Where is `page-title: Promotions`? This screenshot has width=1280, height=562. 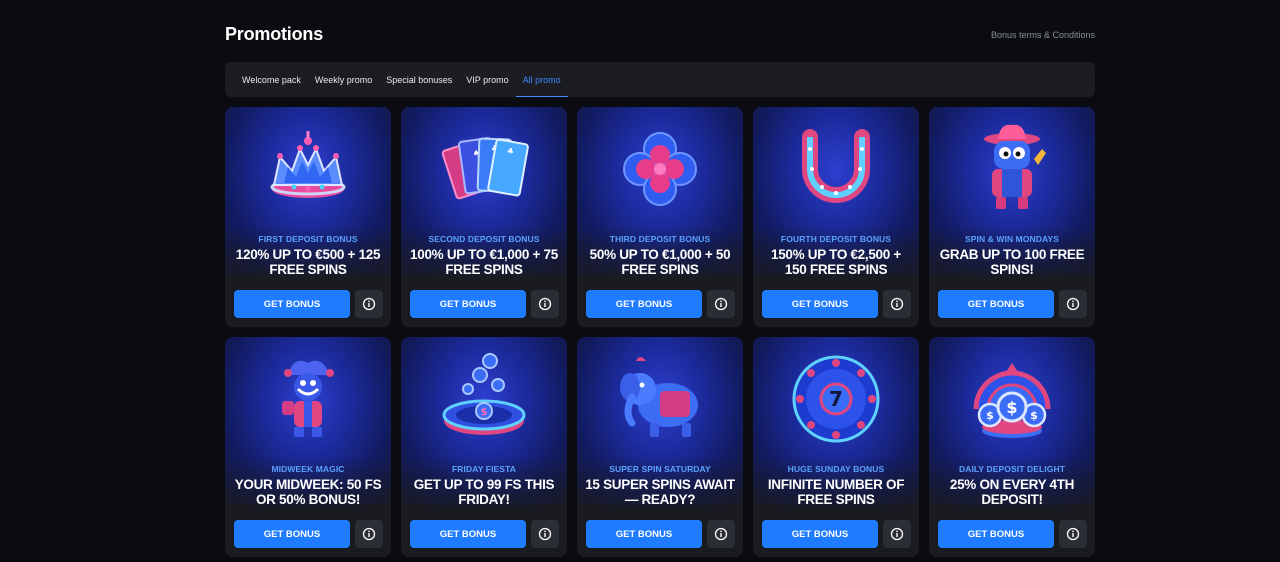
page-title: Promotions is located at coordinates (274, 34).